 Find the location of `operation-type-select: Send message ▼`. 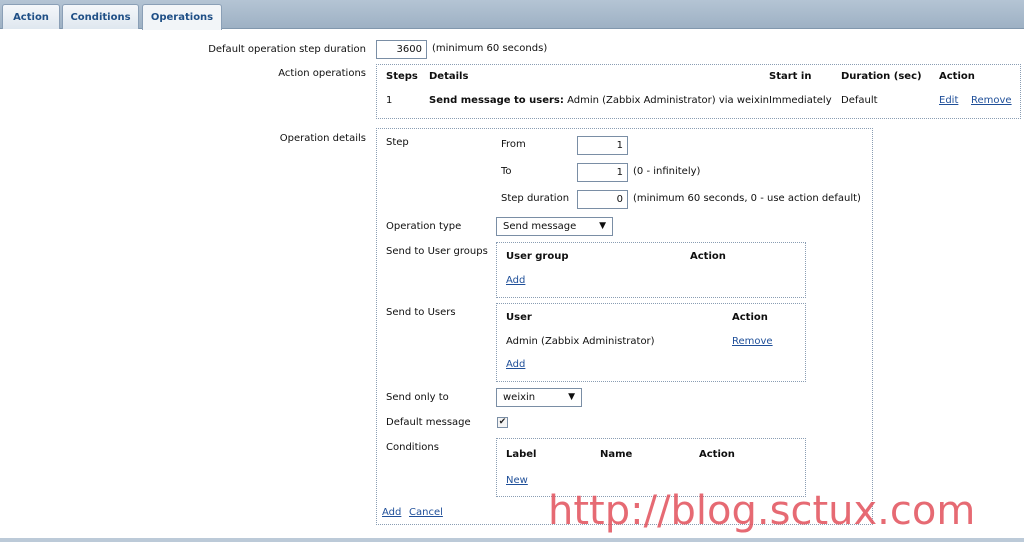

operation-type-select: Send message ▼ is located at coordinates (554, 226).